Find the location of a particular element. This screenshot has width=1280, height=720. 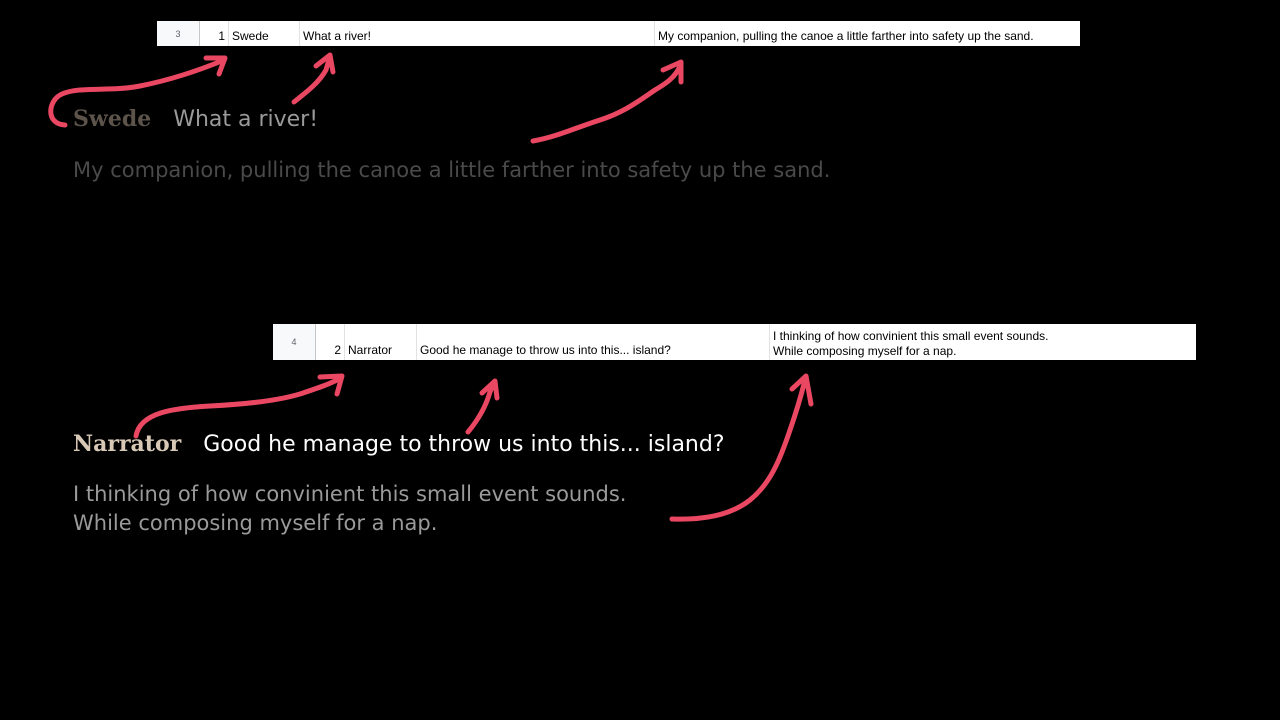

dialogue-cell: What a river! is located at coordinates (477, 33).